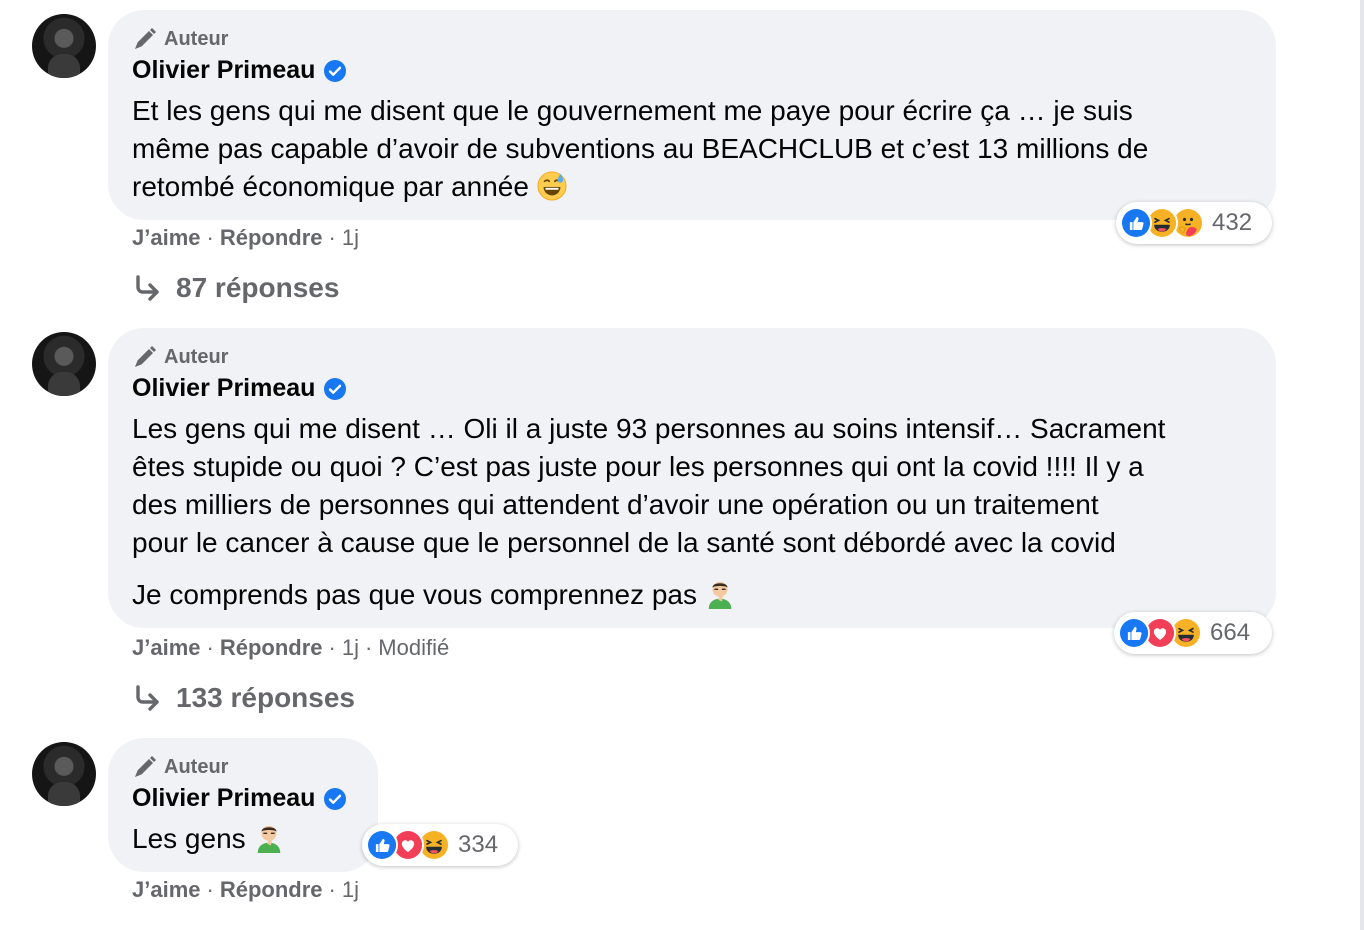 This screenshot has height=930, width=1364. I want to click on comment-bubble: Auteur Olivier Primeau Les gens, so click(243, 805).